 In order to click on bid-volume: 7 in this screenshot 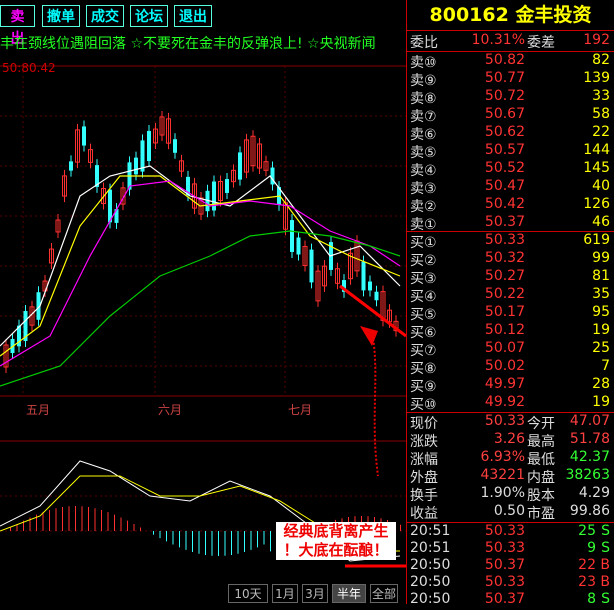, I will do `click(605, 366)`.